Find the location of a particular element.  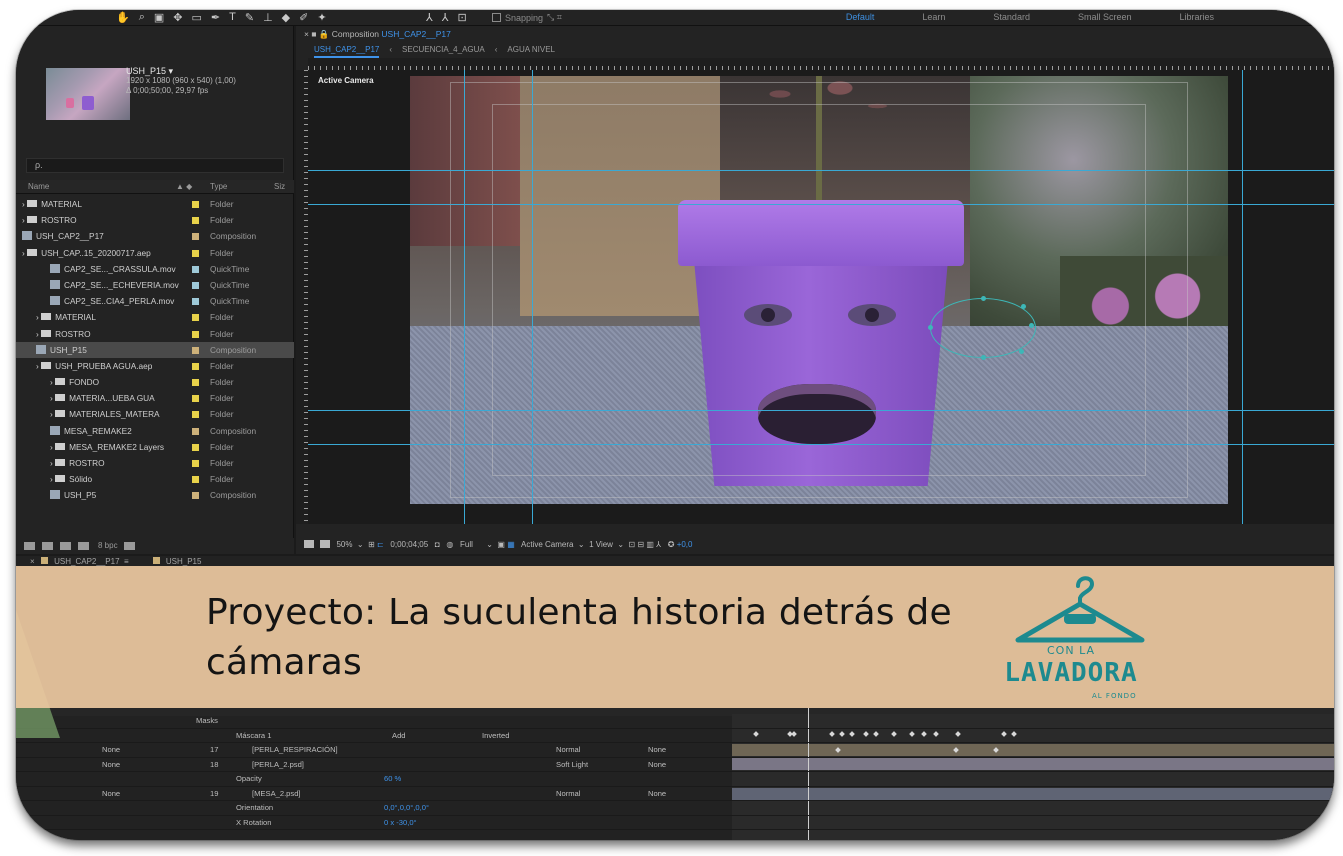

mask-mode-select: Add is located at coordinates (399, 736).